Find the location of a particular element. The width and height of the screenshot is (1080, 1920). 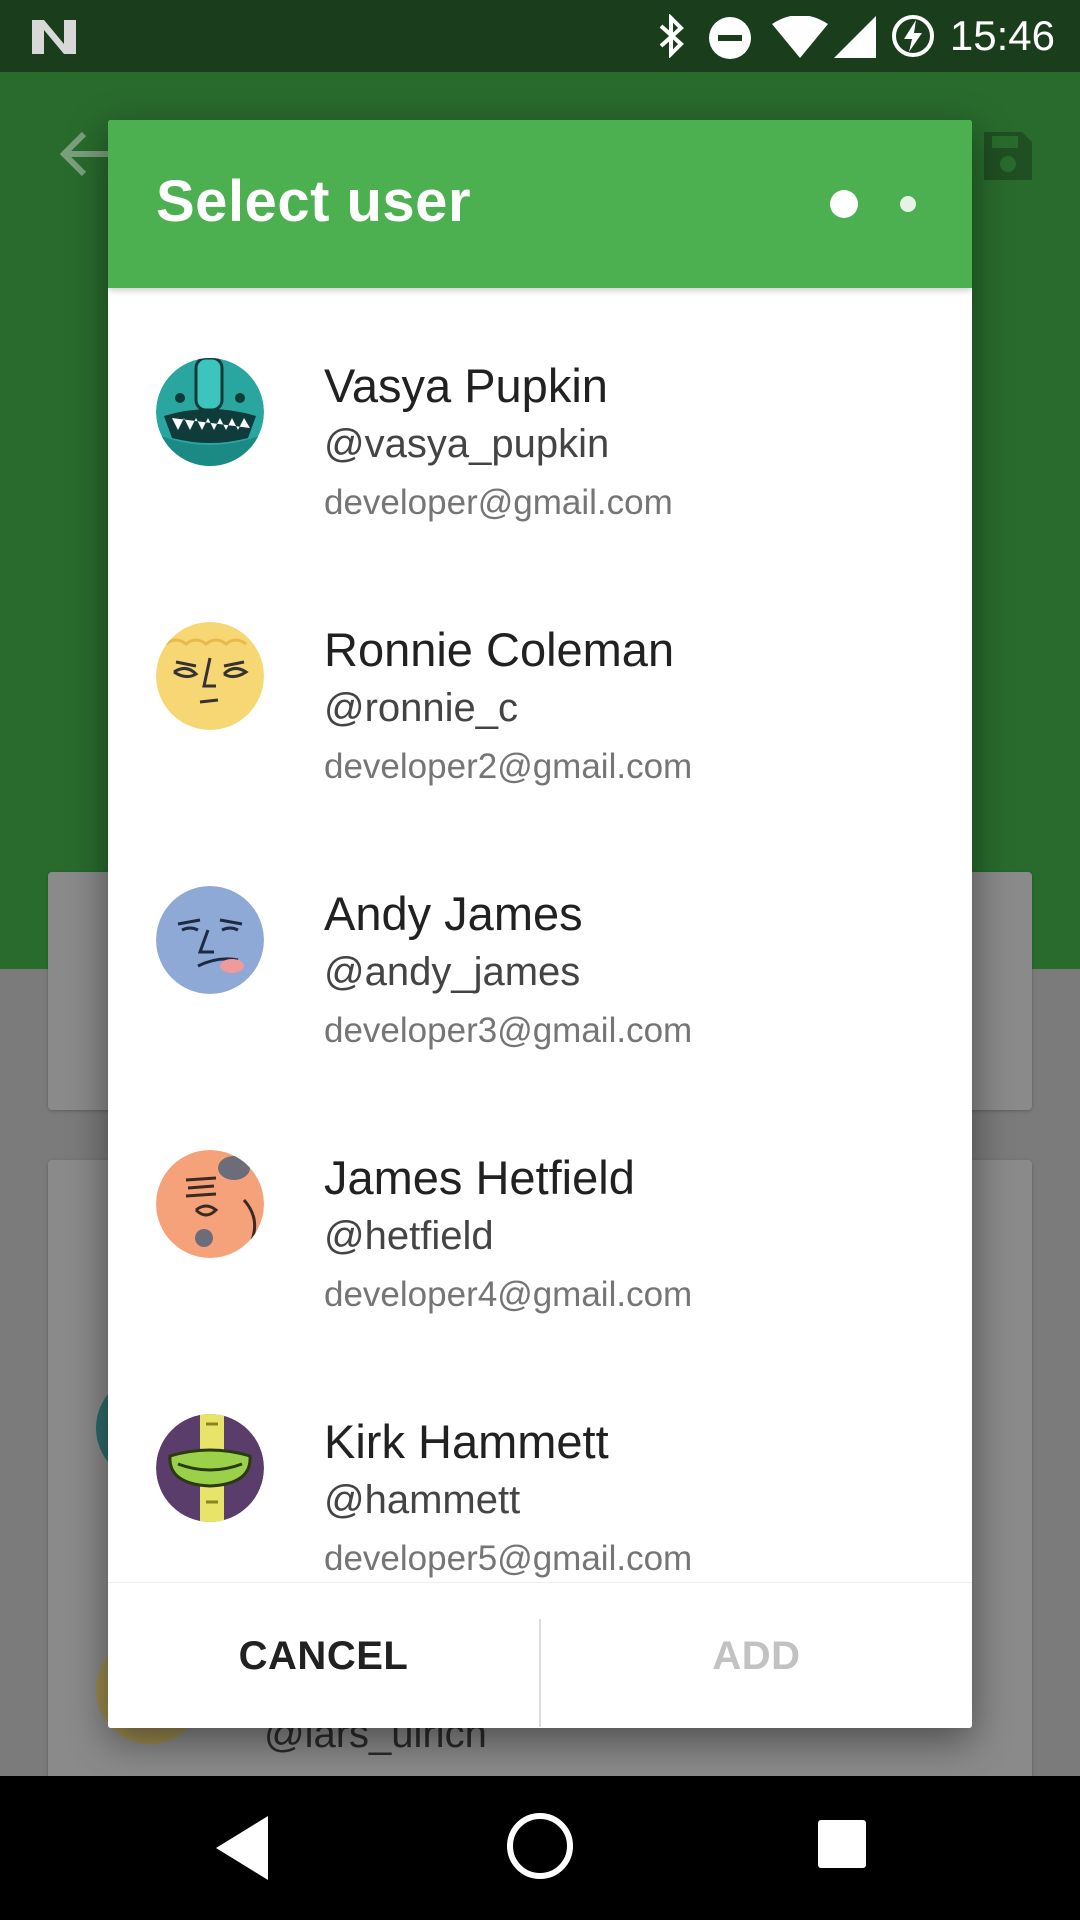

user-email: developer2@gmail.com is located at coordinates (508, 766).